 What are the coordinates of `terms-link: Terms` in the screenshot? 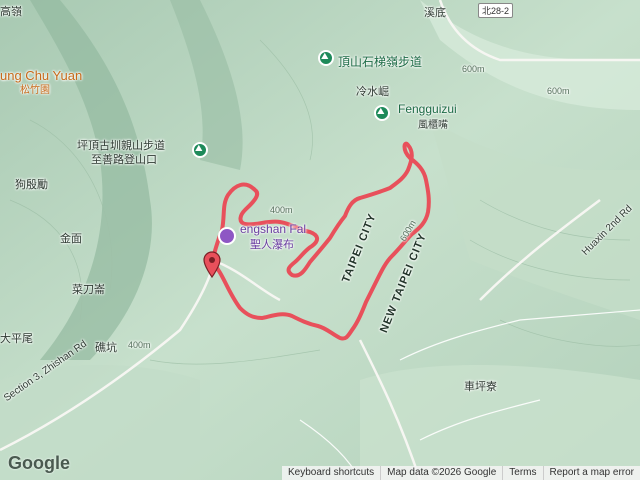 It's located at (522, 473).